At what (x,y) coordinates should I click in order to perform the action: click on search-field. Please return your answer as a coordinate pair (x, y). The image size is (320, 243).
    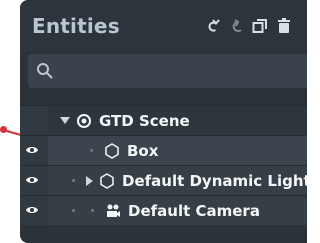
    Looking at the image, I should click on (167, 71).